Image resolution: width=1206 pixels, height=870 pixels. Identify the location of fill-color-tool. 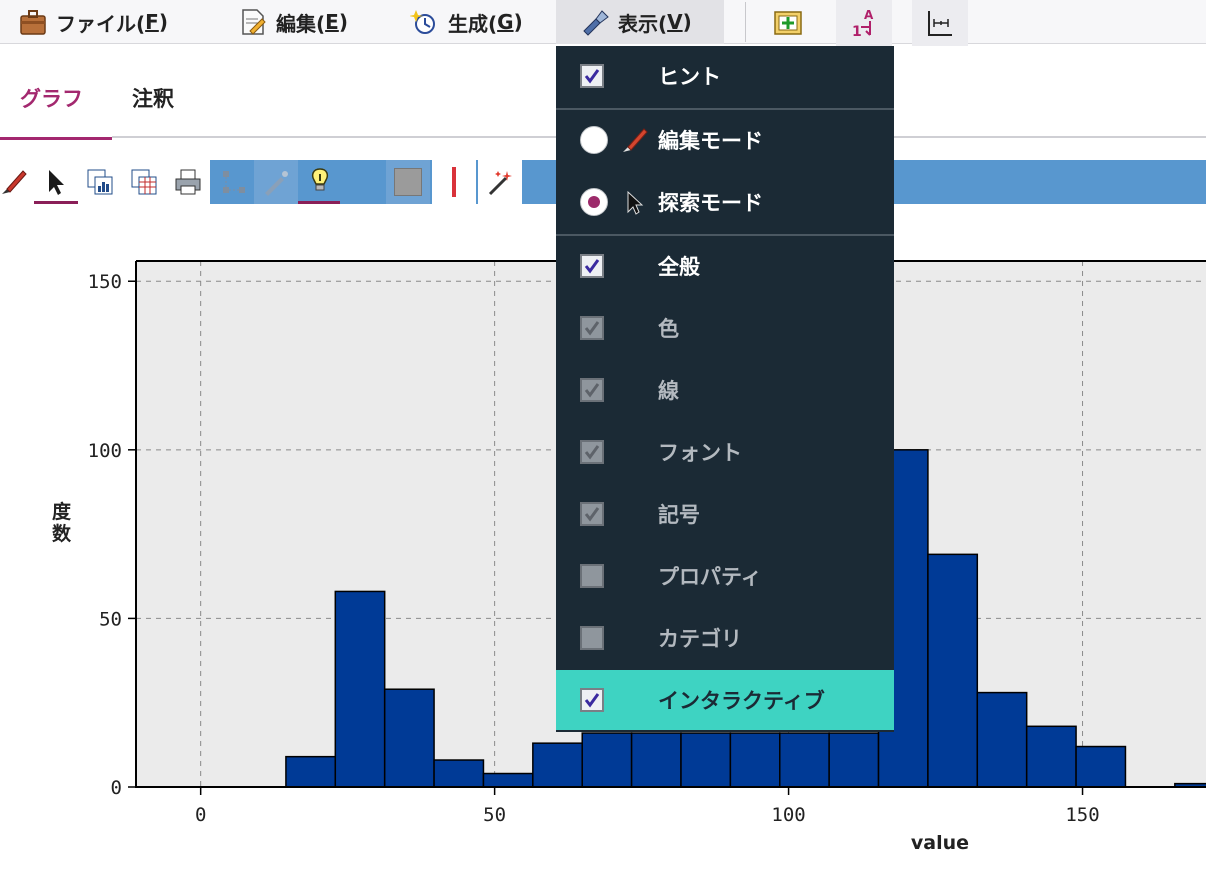
(408, 182).